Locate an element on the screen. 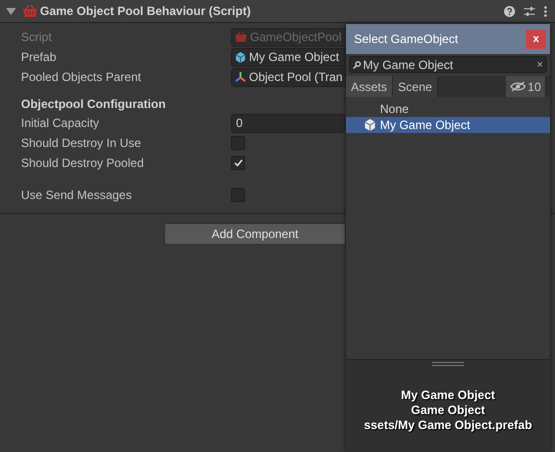 Image resolution: width=555 pixels, height=452 pixels. component-title: Game Object Pool Behaviour (Script) is located at coordinates (146, 11).